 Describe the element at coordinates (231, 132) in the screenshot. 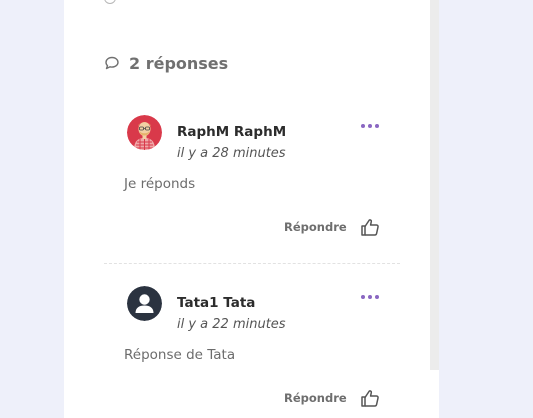

I see `author-name: RaphM RaphM` at that location.